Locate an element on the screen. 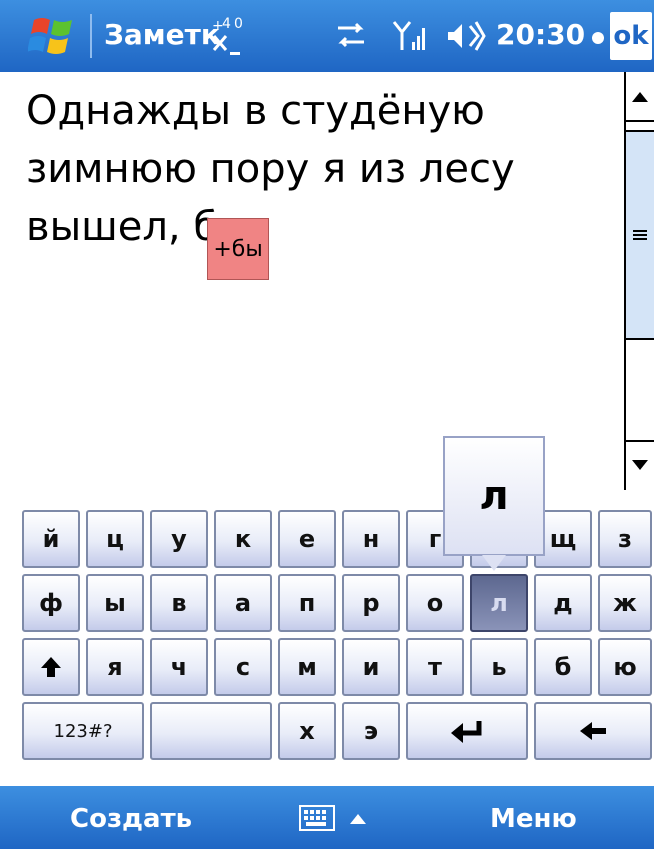 This screenshot has width=654, height=849. key: и is located at coordinates (371, 667).